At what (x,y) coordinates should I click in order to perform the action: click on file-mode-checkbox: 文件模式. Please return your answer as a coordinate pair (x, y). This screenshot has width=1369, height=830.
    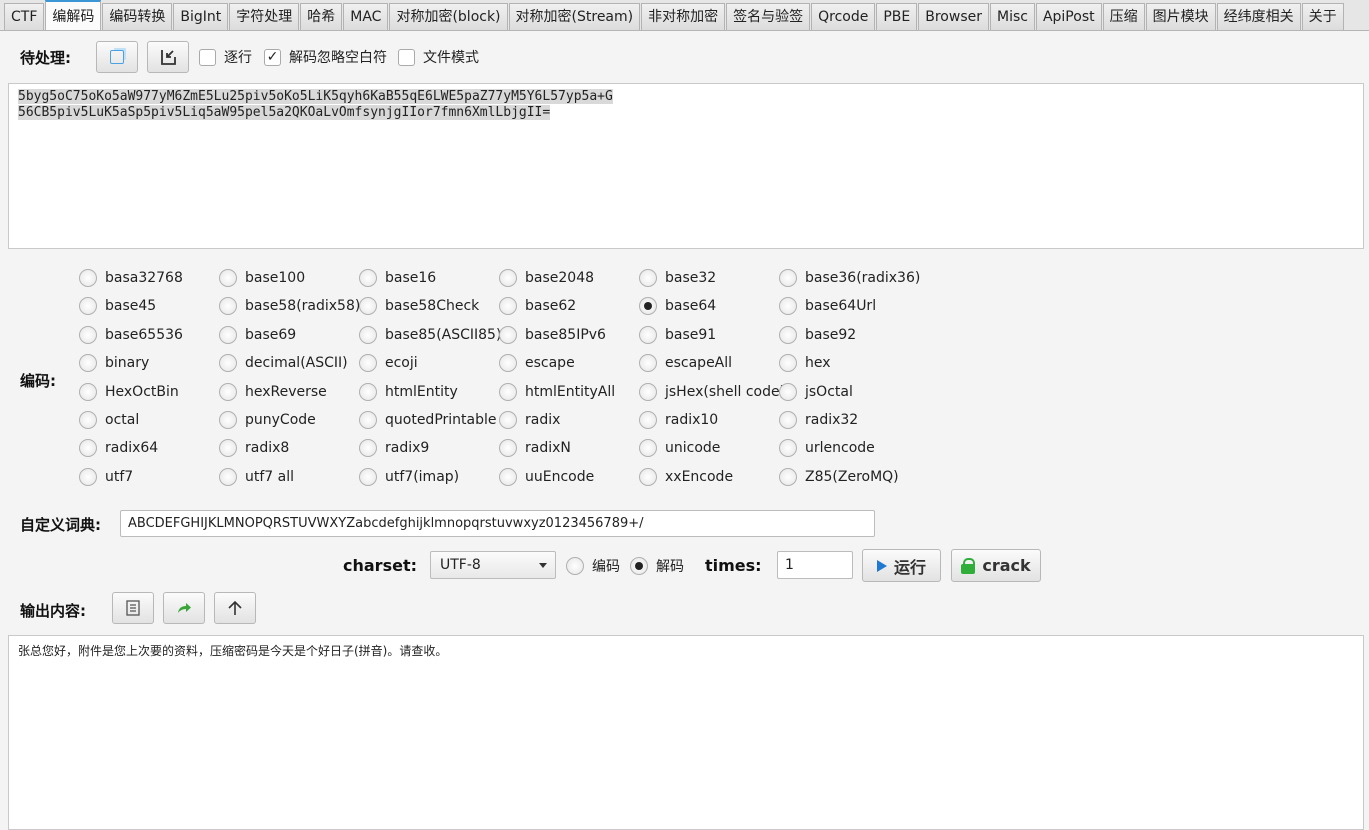
    Looking at the image, I should click on (438, 57).